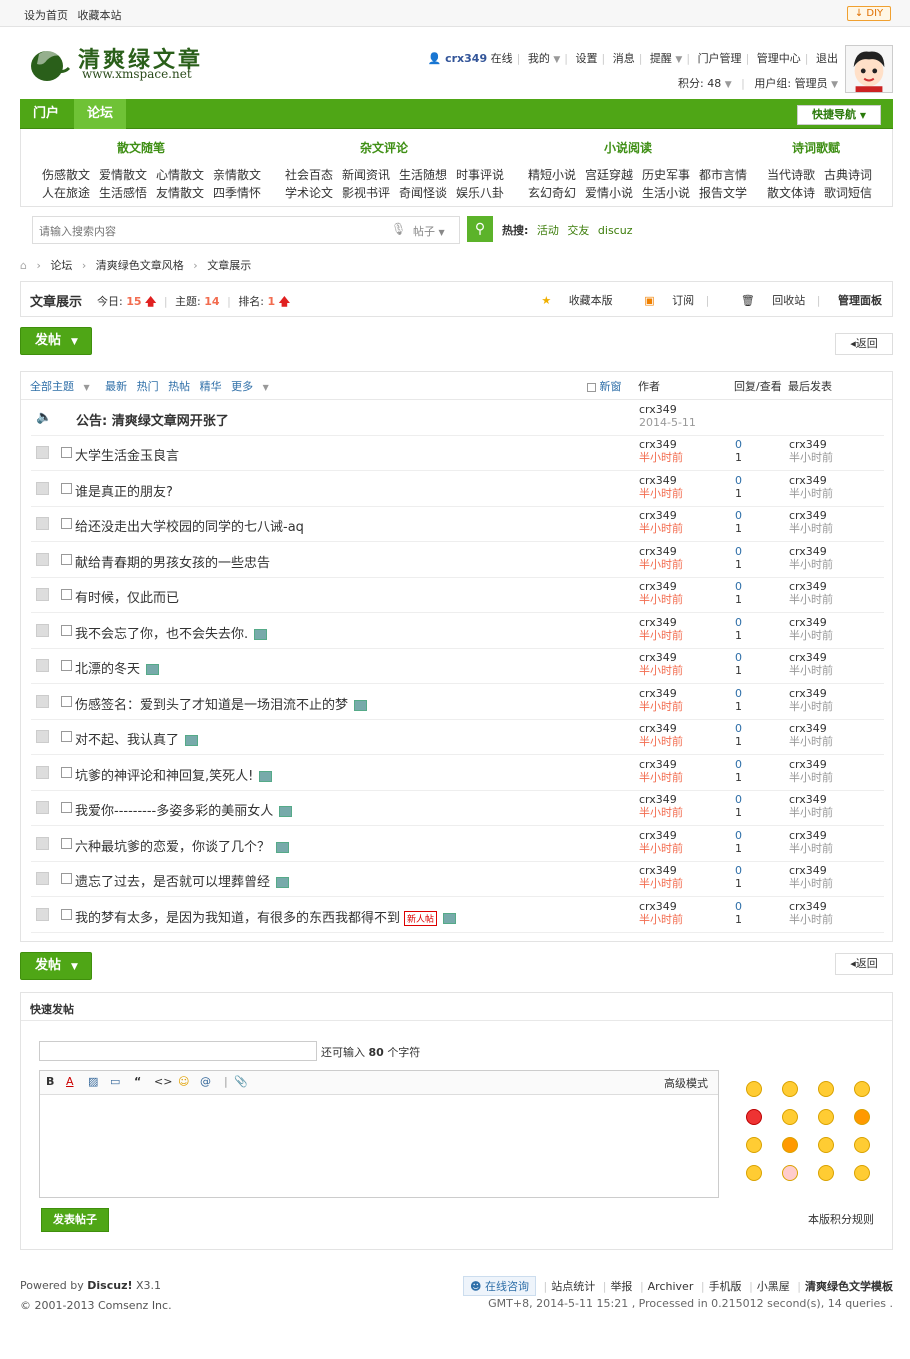 This screenshot has width=910, height=1359. I want to click on table-row: 坑爹的神评论和神回复,笑死人! crx349 半小时前 0 1 crx349 半小时前, so click(457, 773).